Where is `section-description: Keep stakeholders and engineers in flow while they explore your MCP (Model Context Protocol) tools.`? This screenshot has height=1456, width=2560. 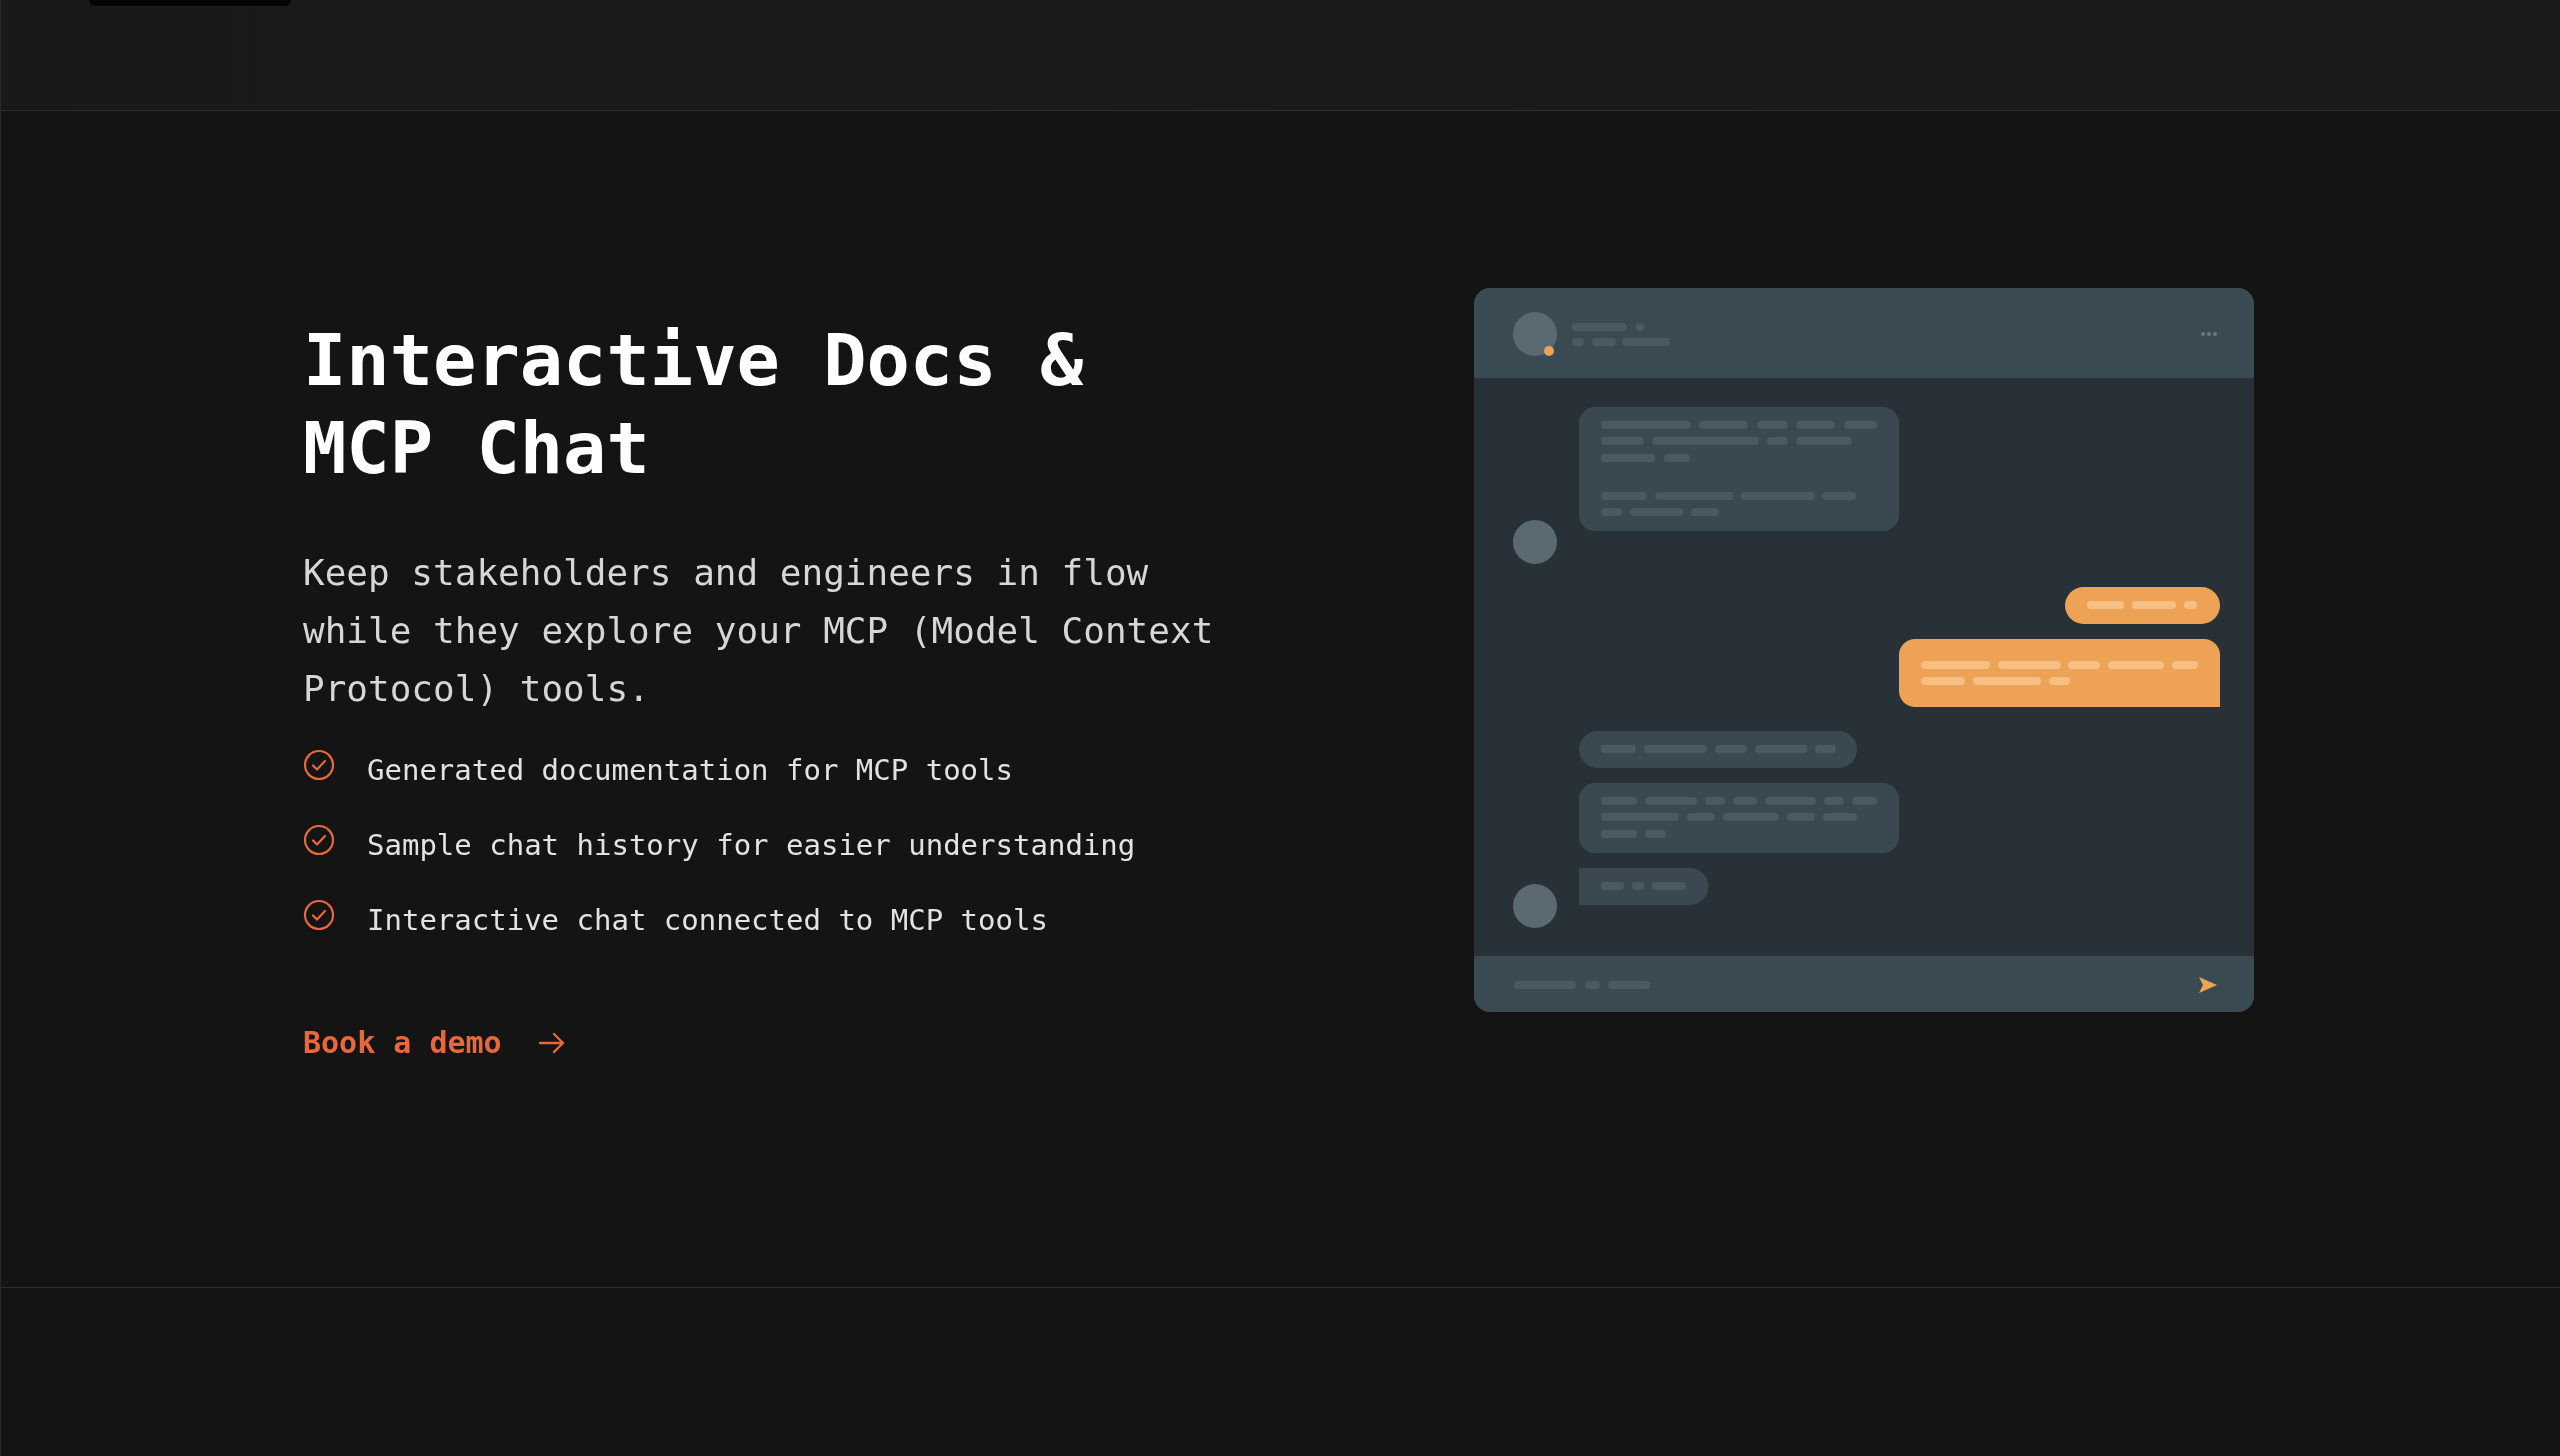
section-description: Keep stakeholders and engineers in flow while they explore your MCP (Model Context Protocol) tools. is located at coordinates (759, 631).